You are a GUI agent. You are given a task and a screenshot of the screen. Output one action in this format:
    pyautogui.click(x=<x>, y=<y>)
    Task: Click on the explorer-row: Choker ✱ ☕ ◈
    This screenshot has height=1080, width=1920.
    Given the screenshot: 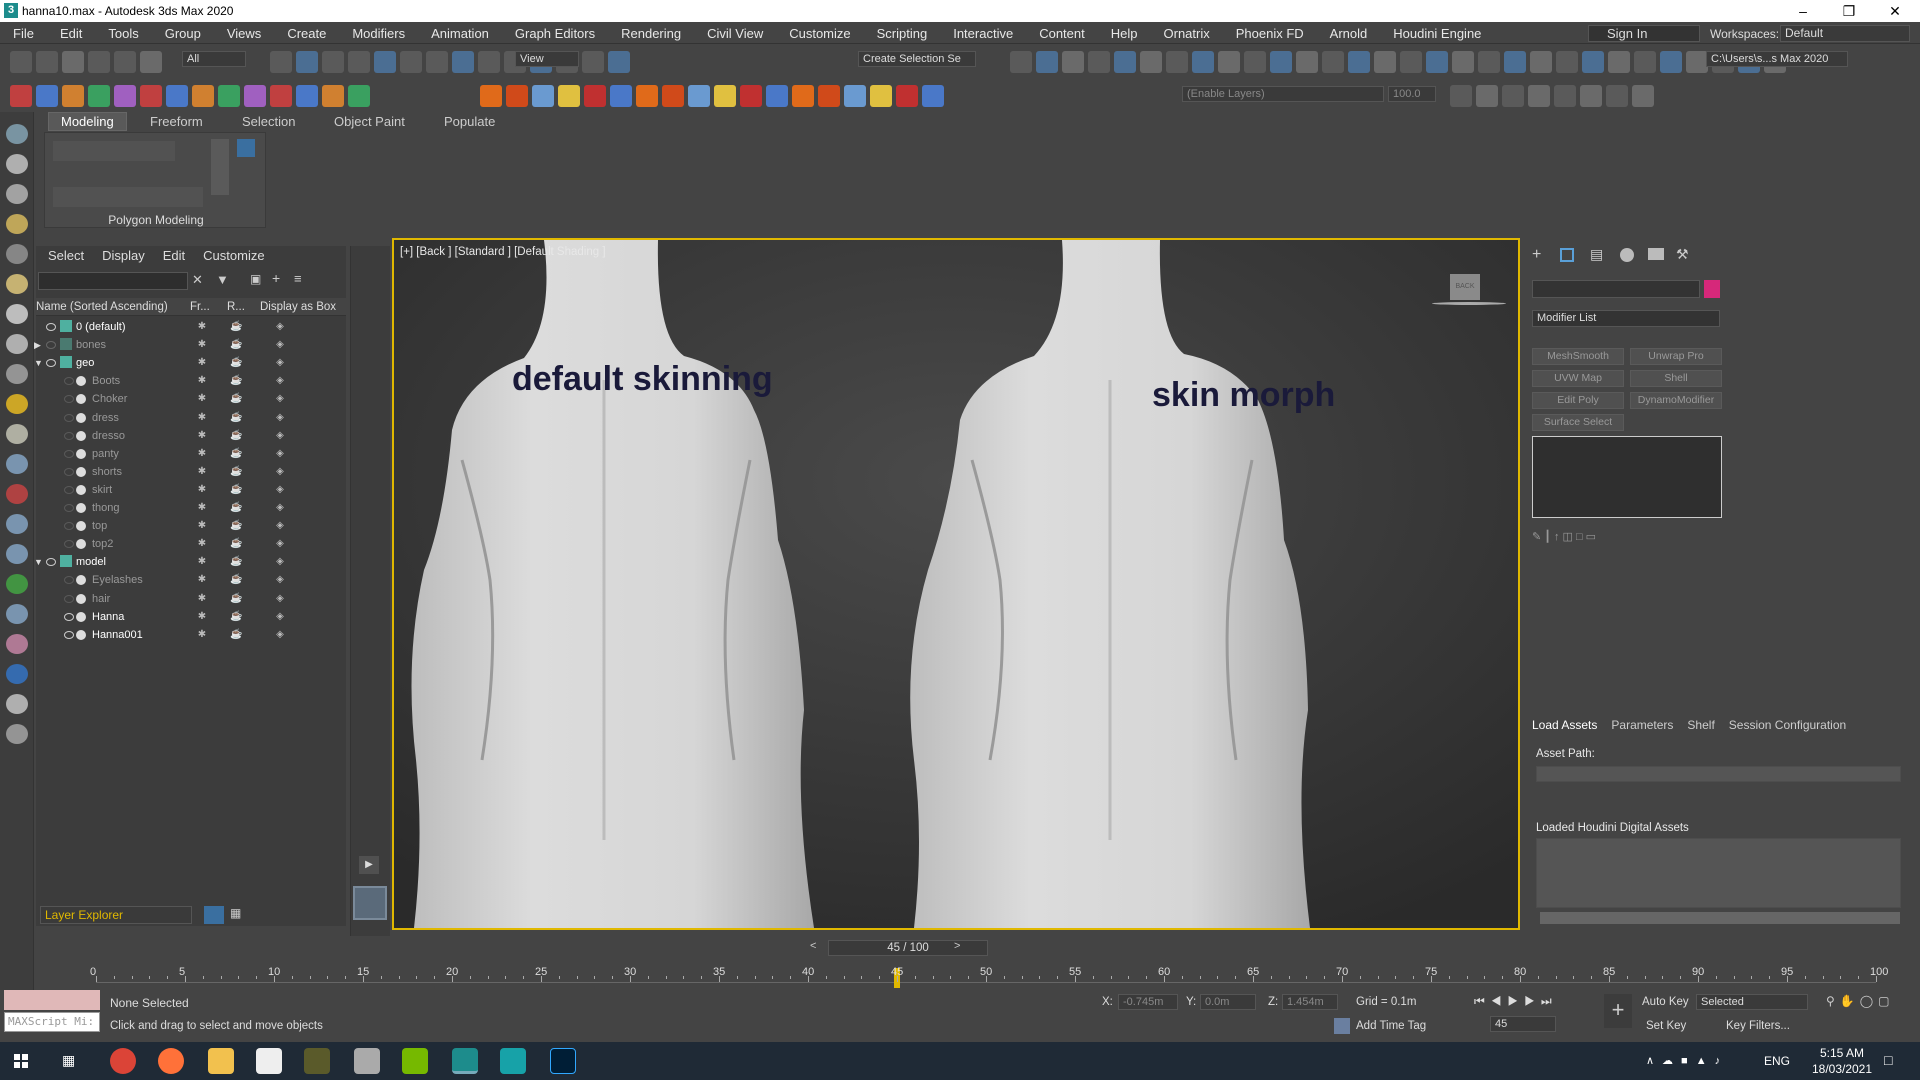 What is the action you would take?
    pyautogui.click(x=191, y=399)
    